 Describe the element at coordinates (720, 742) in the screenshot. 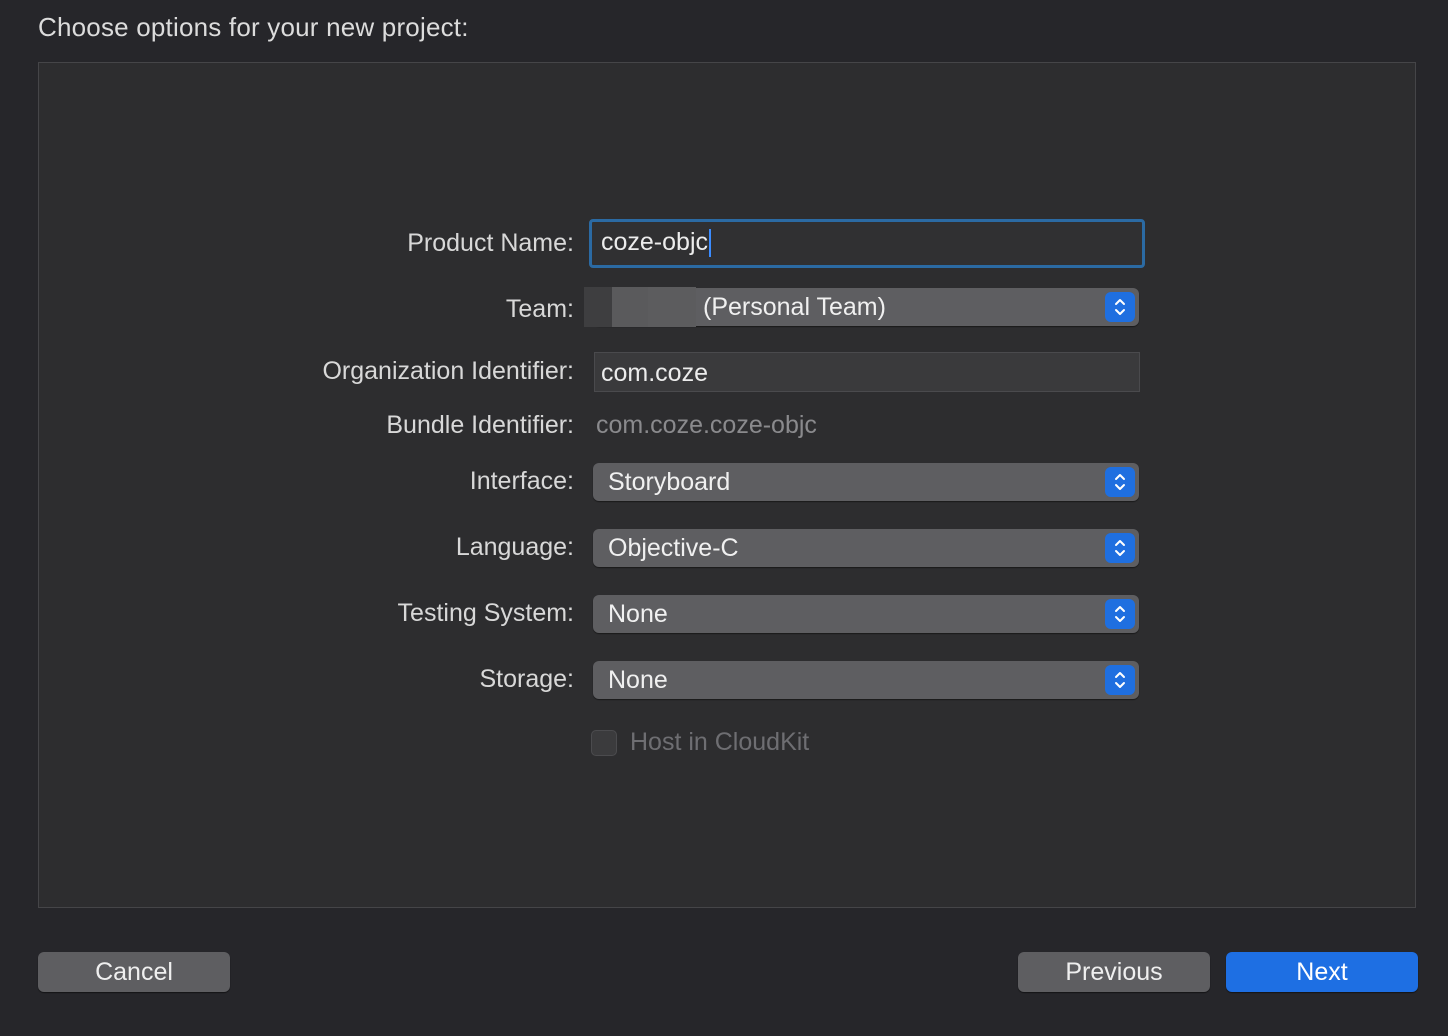

I see `host-in-cloudkit-label: Host in CloudKit` at that location.